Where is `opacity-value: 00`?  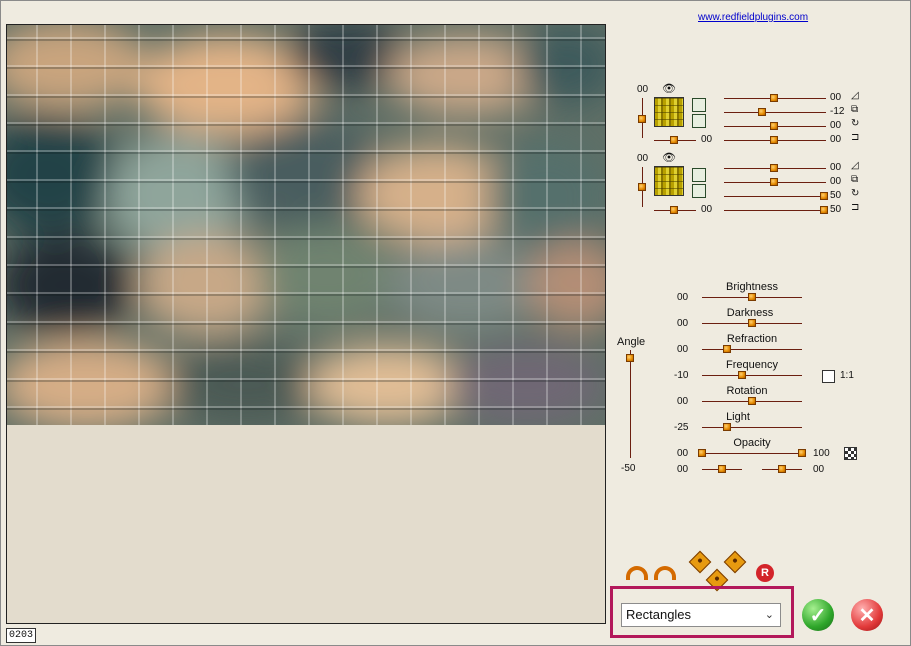
opacity-value: 00 is located at coordinates (683, 453).